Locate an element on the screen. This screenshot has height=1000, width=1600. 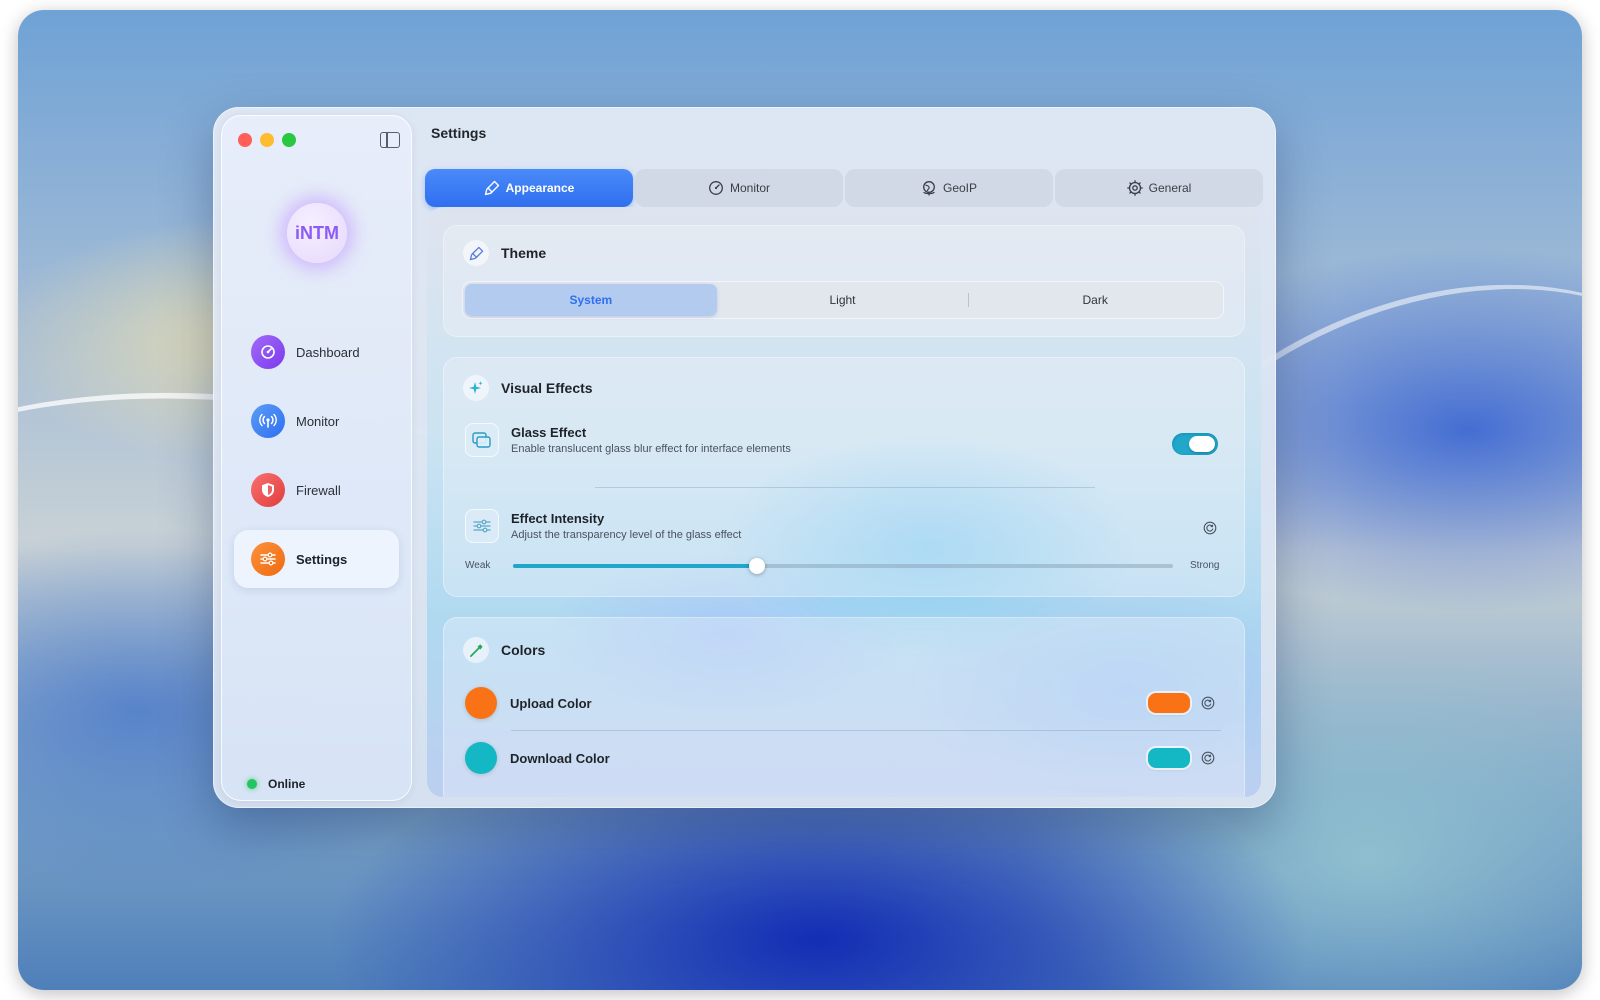
page-title: Settings is located at coordinates (459, 133).